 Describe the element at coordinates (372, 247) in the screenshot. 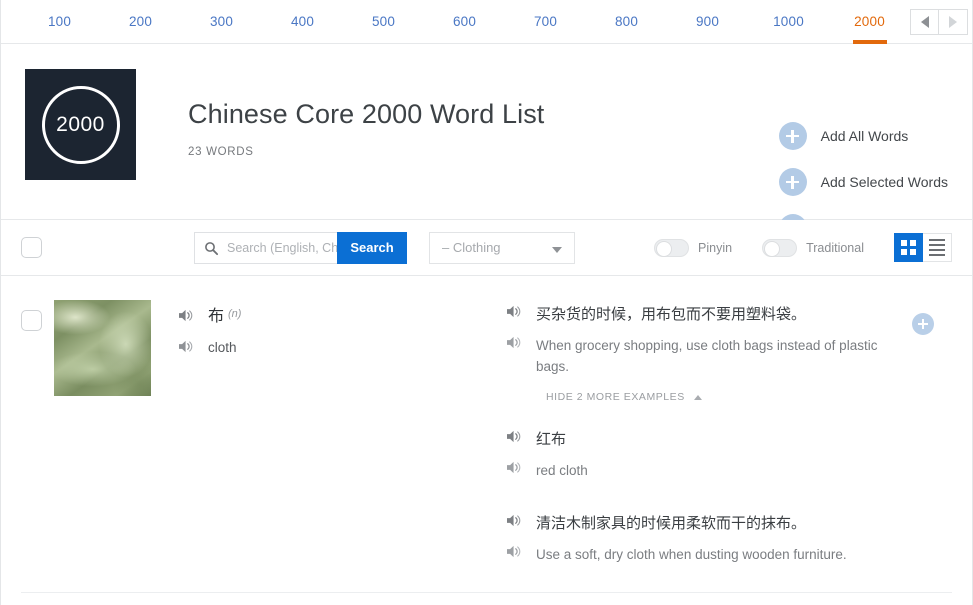

I see `search-button: Search` at that location.